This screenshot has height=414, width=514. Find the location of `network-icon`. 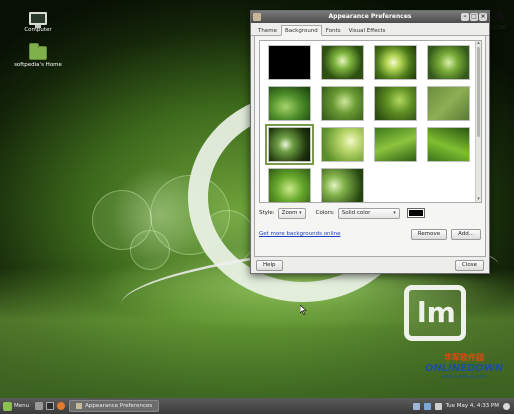

network-icon is located at coordinates (416, 406).